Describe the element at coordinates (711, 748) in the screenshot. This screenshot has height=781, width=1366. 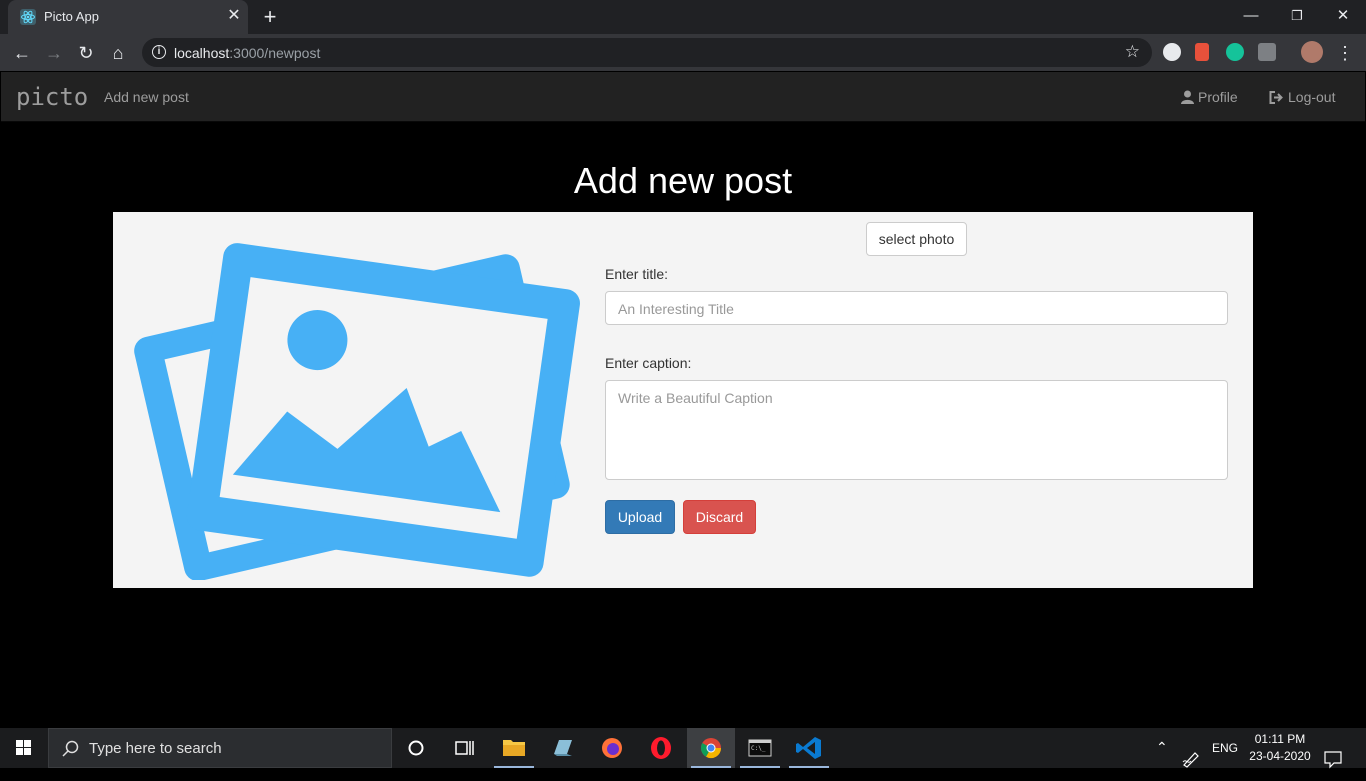
I see `chrome-icon` at that location.